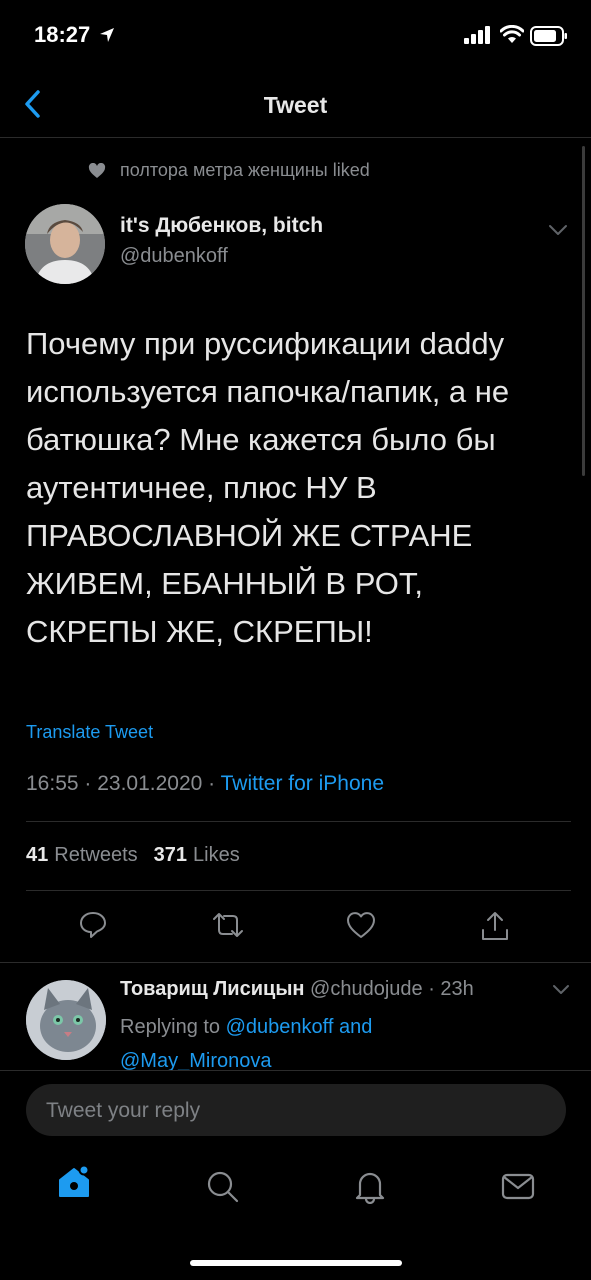 This screenshot has height=1280, width=591. Describe the element at coordinates (340, 1044) in the screenshot. I see `replying-to: Replying to @dubenkoff and @May_Mironova` at that location.